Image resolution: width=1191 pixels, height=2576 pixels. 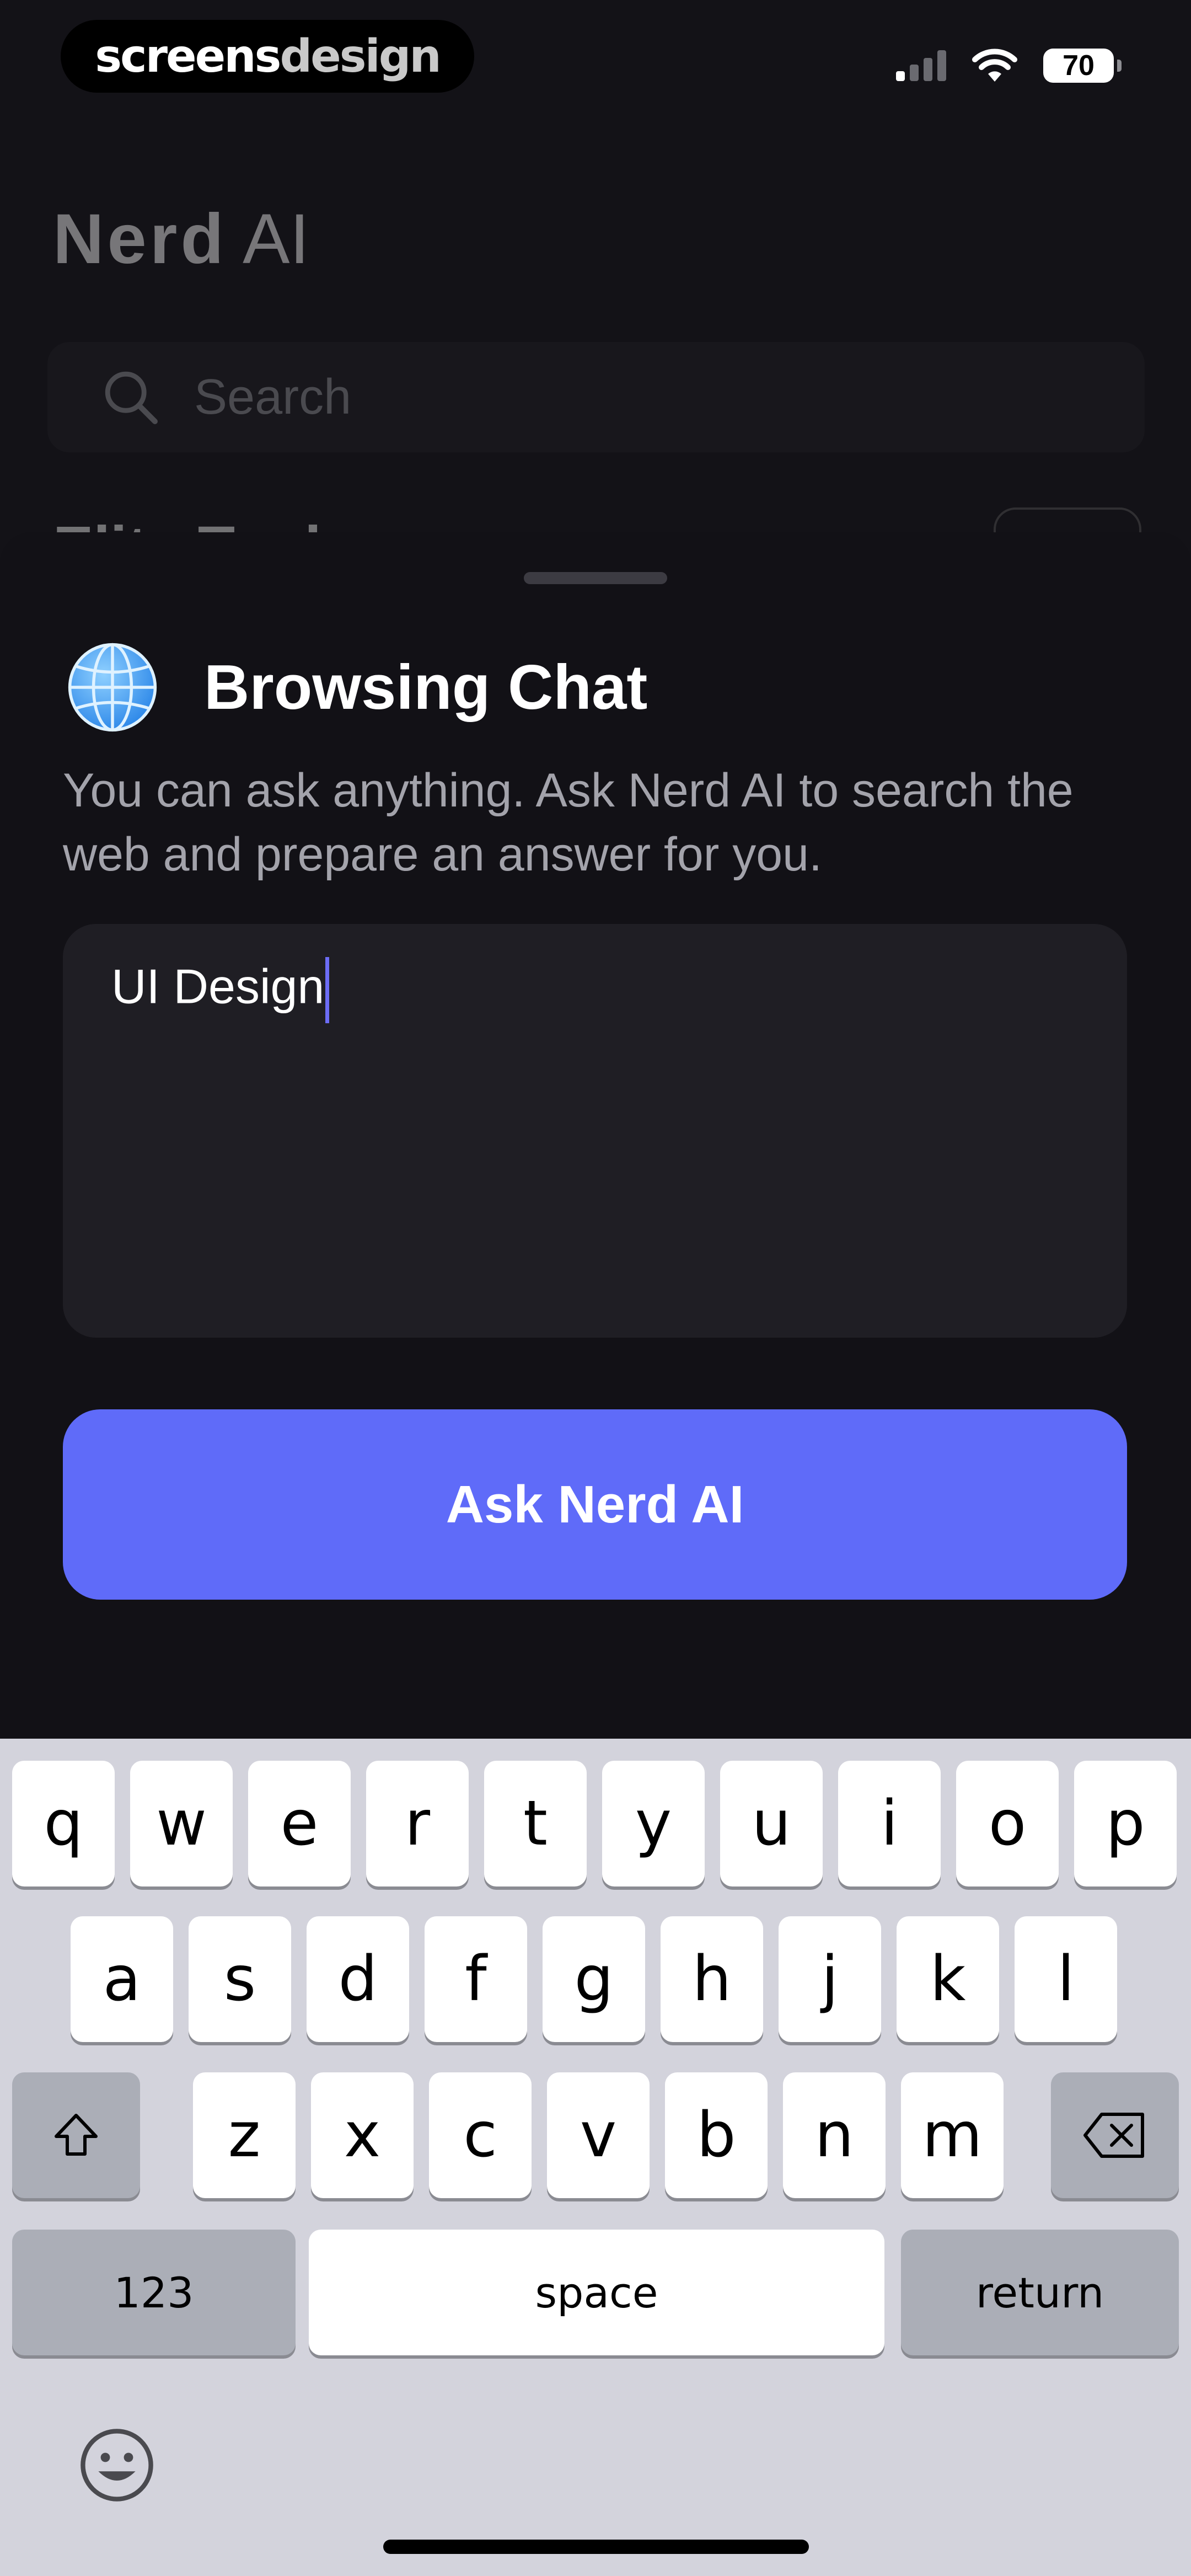 What do you see at coordinates (480, 2135) in the screenshot?
I see `key-c: c` at bounding box center [480, 2135].